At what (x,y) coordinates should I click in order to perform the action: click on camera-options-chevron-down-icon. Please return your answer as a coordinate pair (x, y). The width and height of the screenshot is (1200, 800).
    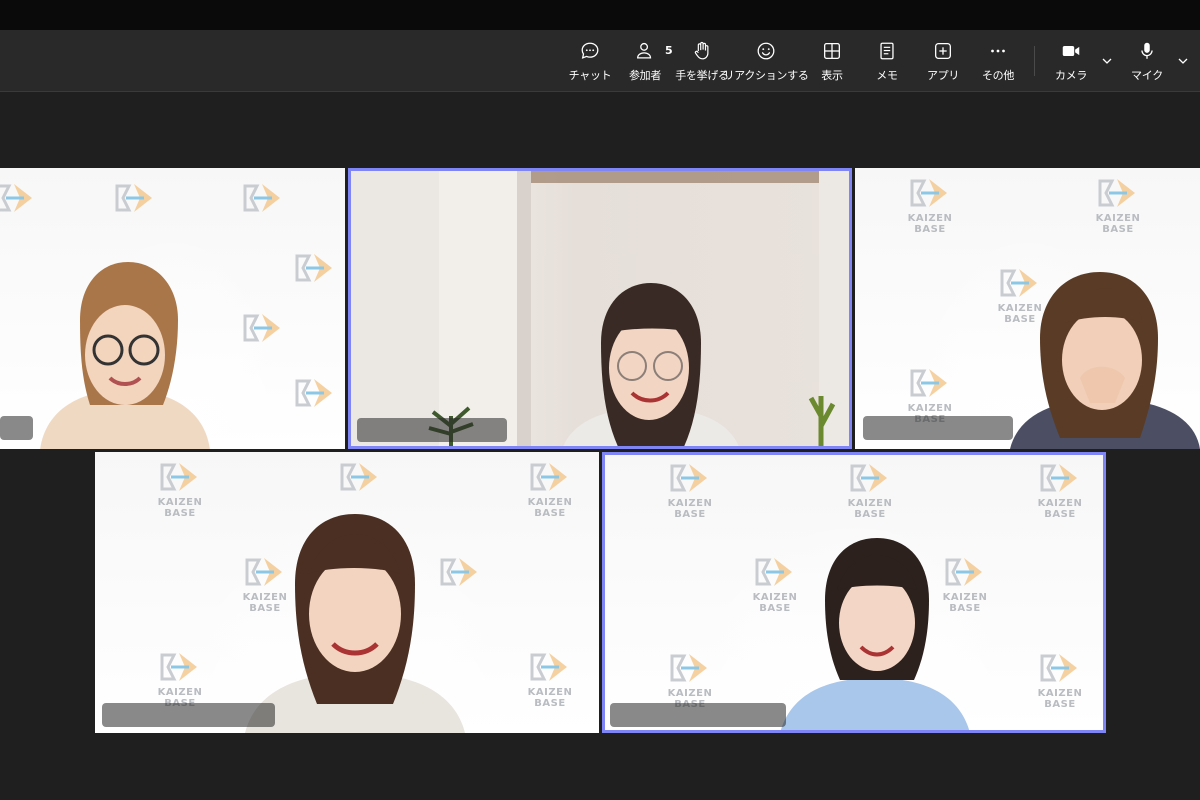
    Looking at the image, I should click on (1107, 61).